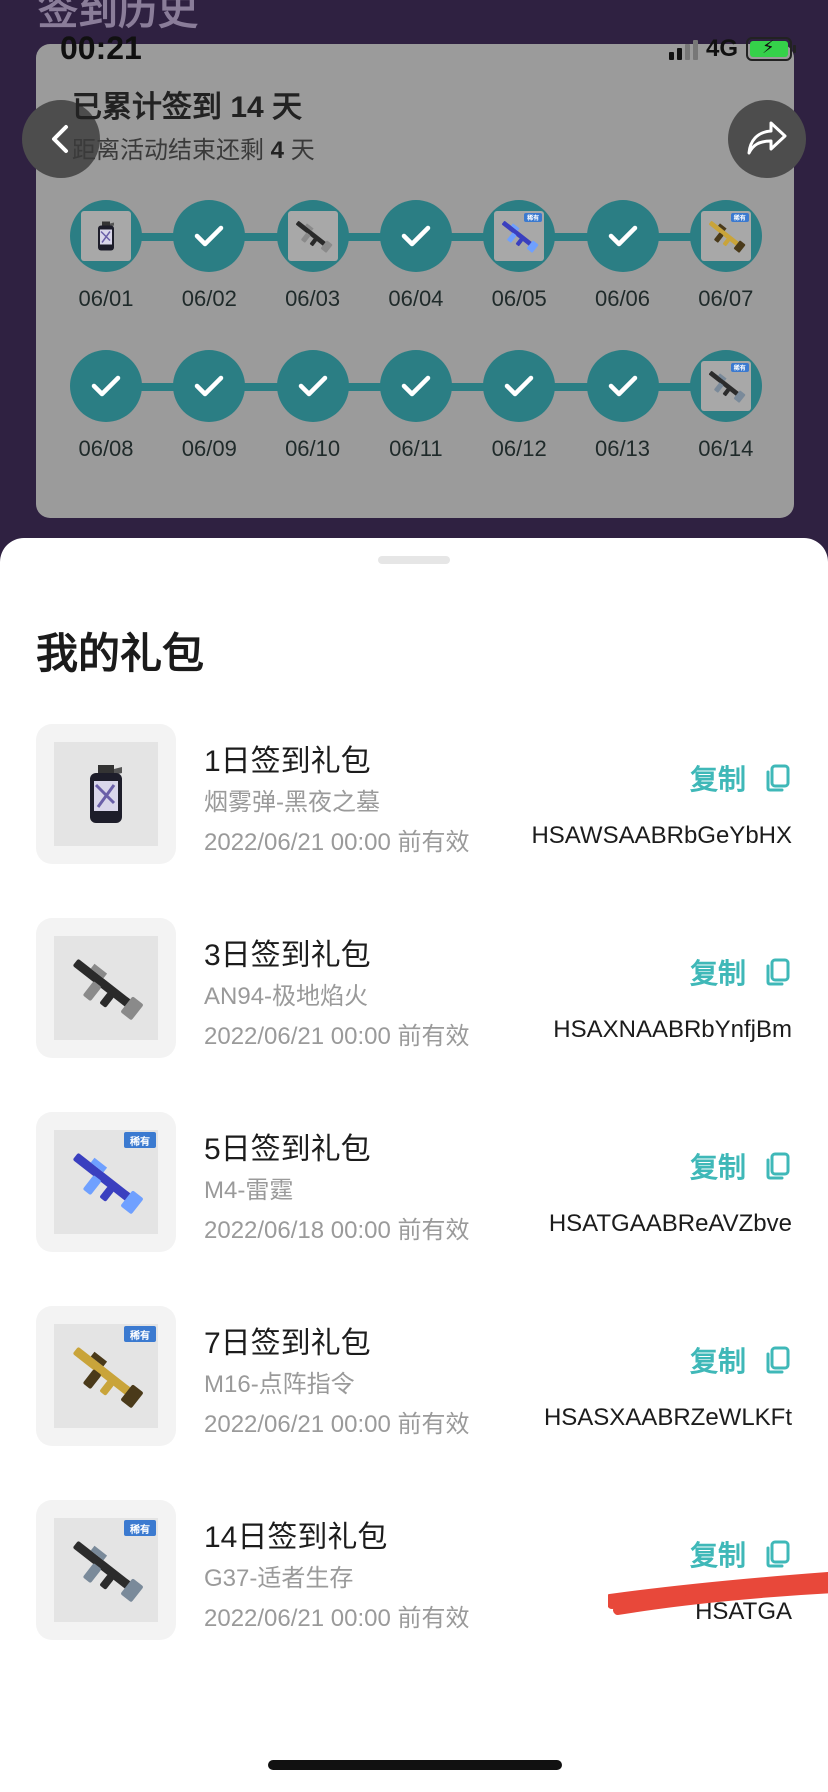  Describe the element at coordinates (287, 761) in the screenshot. I see `gift-name: 1日签到礼包` at that location.